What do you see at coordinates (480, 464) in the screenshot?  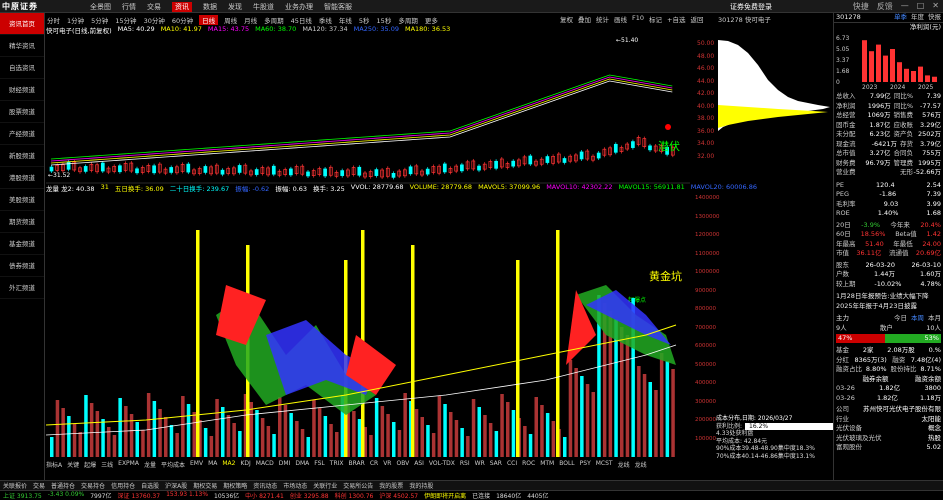 I see `indicator-tab-23: WR` at bounding box center [480, 464].